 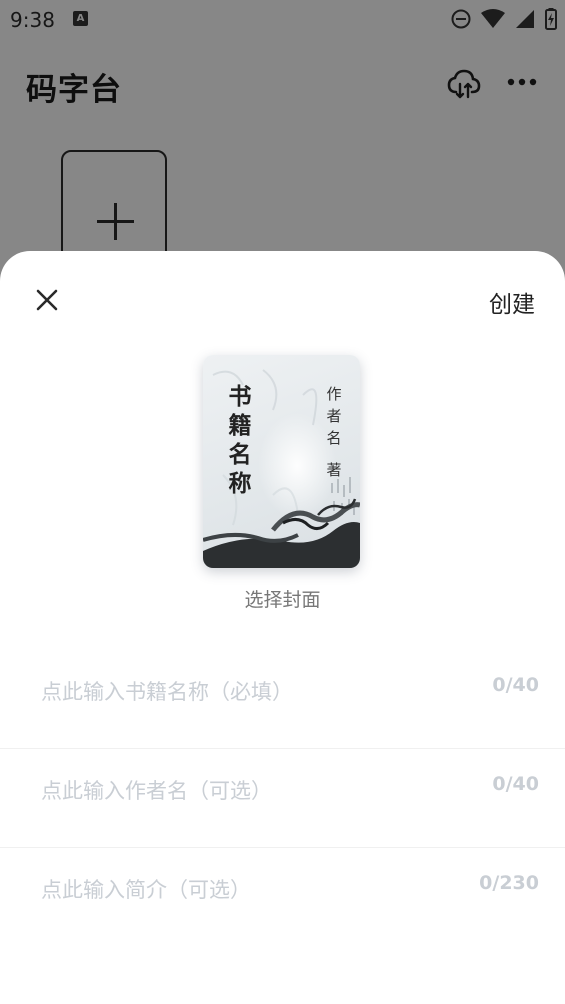 I want to click on select-cover-label: 选择封面, so click(x=282, y=598).